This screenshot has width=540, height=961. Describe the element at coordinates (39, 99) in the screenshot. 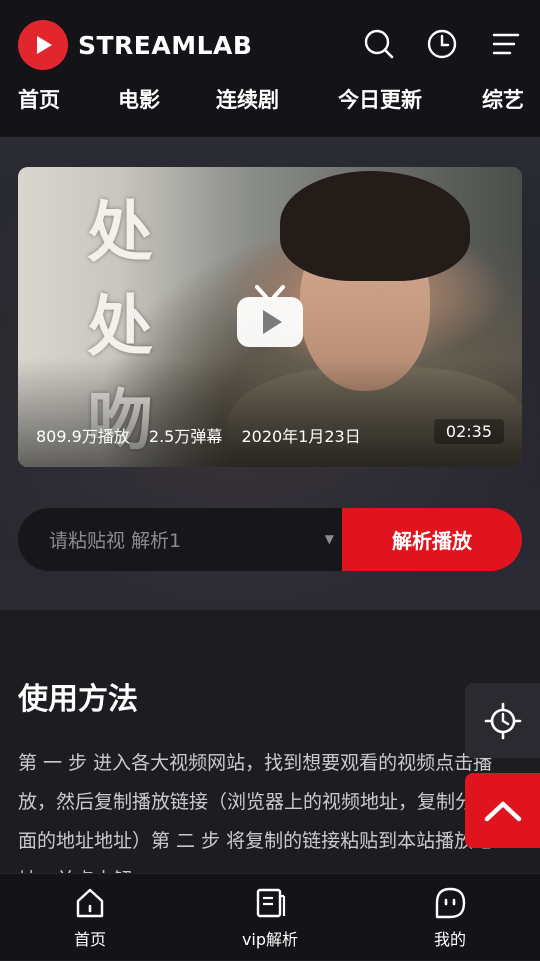

I see `nav-item-home: 首页` at that location.